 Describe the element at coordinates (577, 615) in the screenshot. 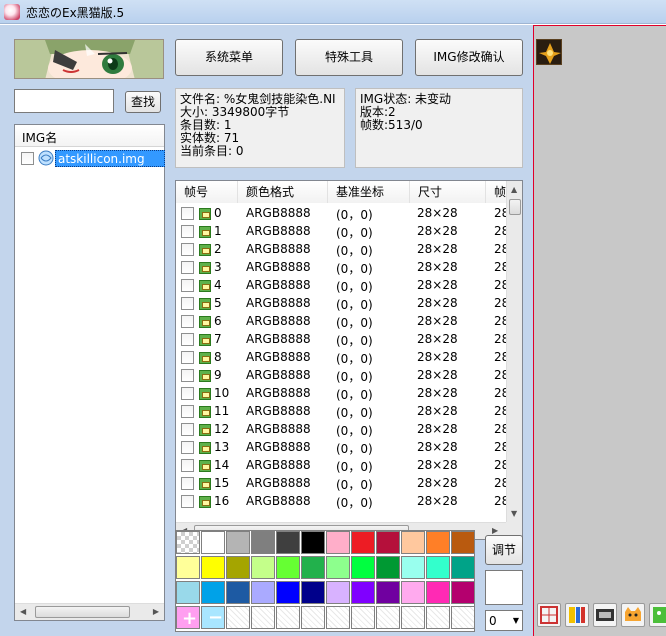

I see `palette-bars-icon` at that location.